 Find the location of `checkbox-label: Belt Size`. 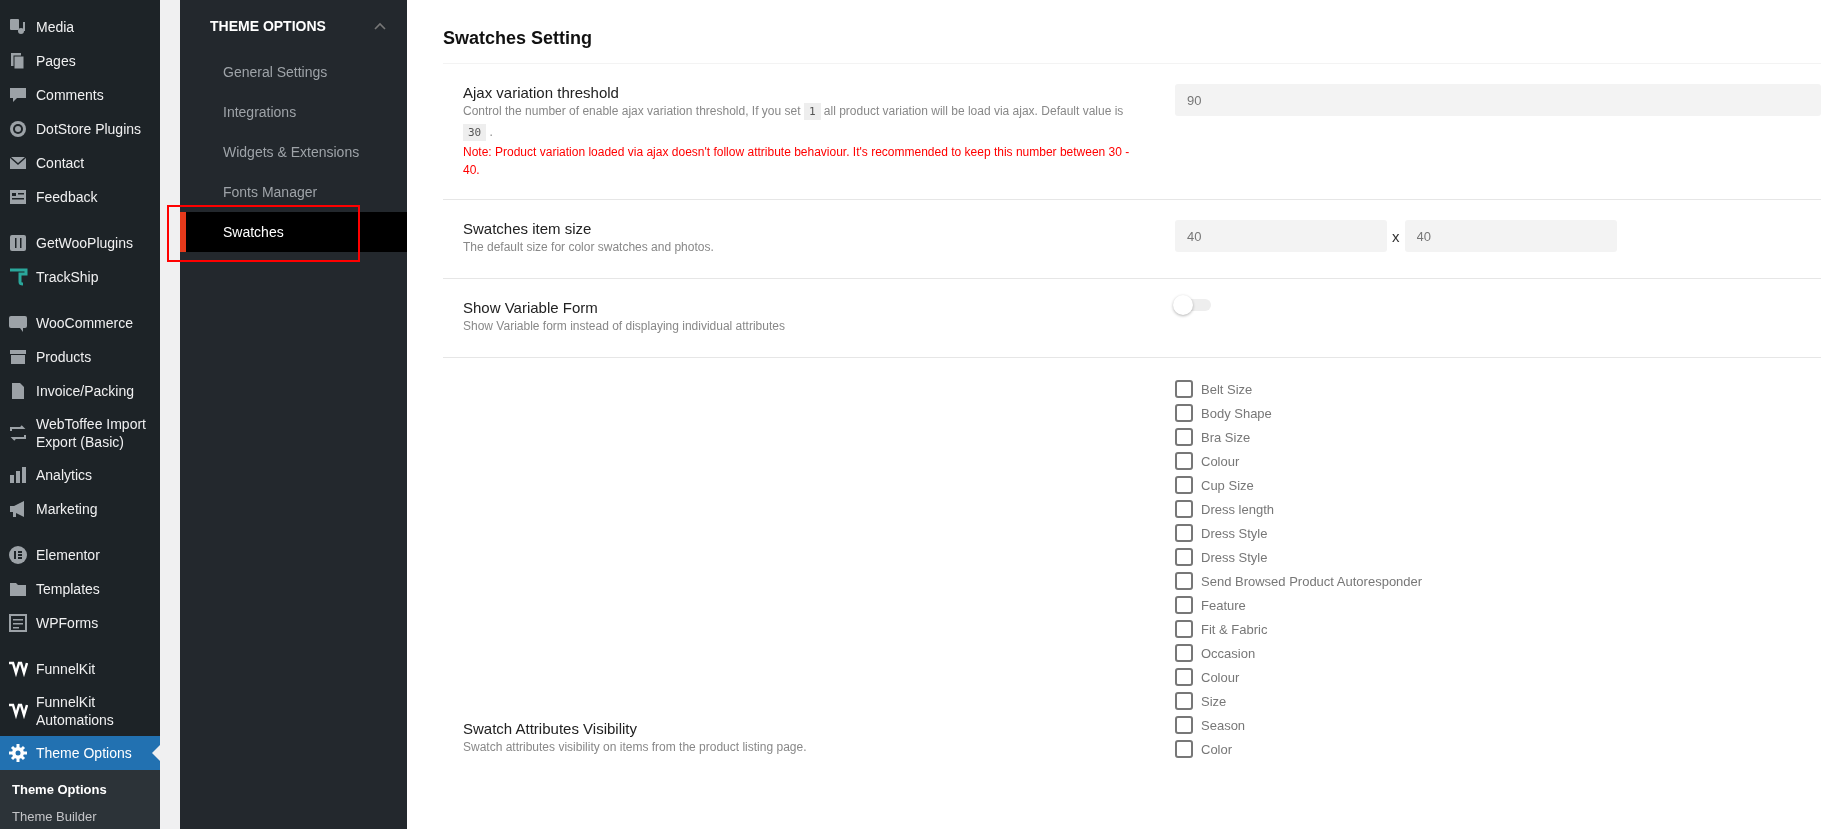

checkbox-label: Belt Size is located at coordinates (1227, 389).